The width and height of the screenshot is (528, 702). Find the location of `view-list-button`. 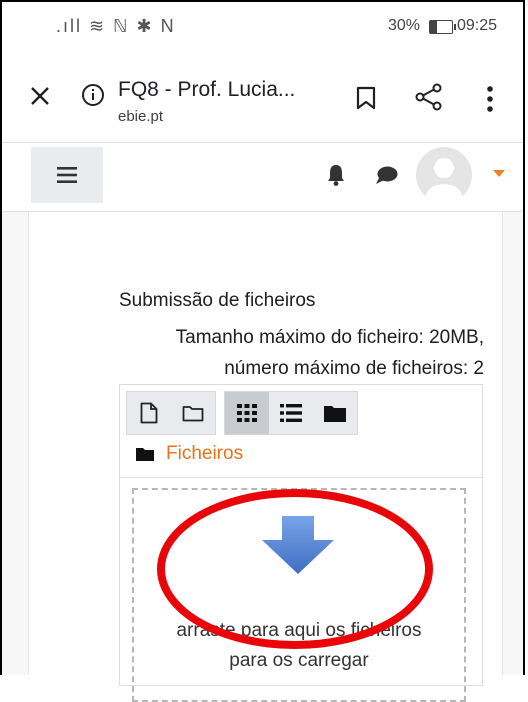

view-list-button is located at coordinates (291, 413).